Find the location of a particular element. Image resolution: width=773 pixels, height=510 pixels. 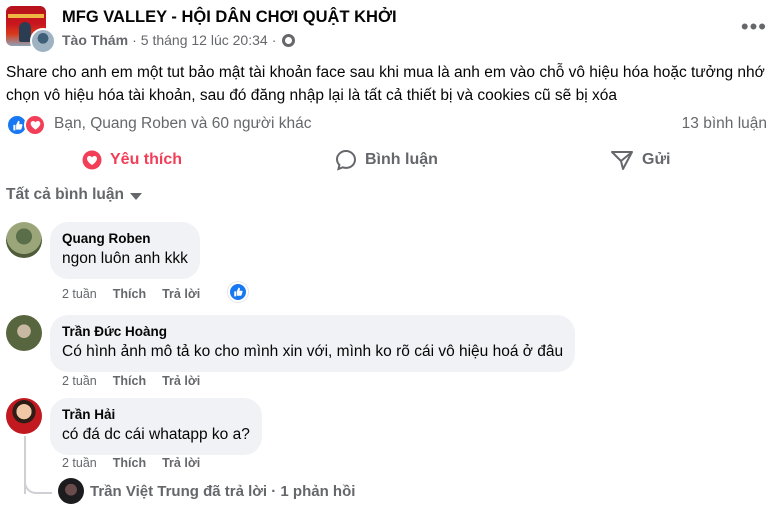

post-meta: Tào Thám · 5 tháng 12 lúc 20:34 · is located at coordinates (179, 40).